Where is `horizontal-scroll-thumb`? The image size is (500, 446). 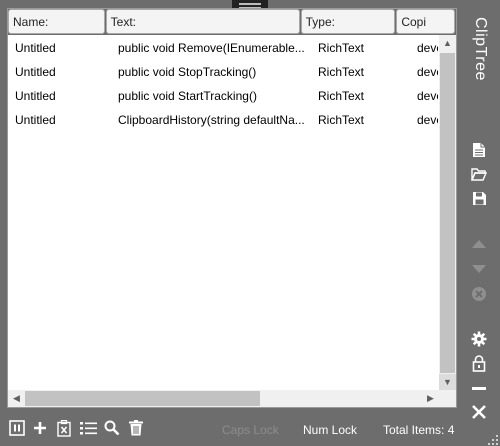
horizontal-scroll-thumb is located at coordinates (142, 398).